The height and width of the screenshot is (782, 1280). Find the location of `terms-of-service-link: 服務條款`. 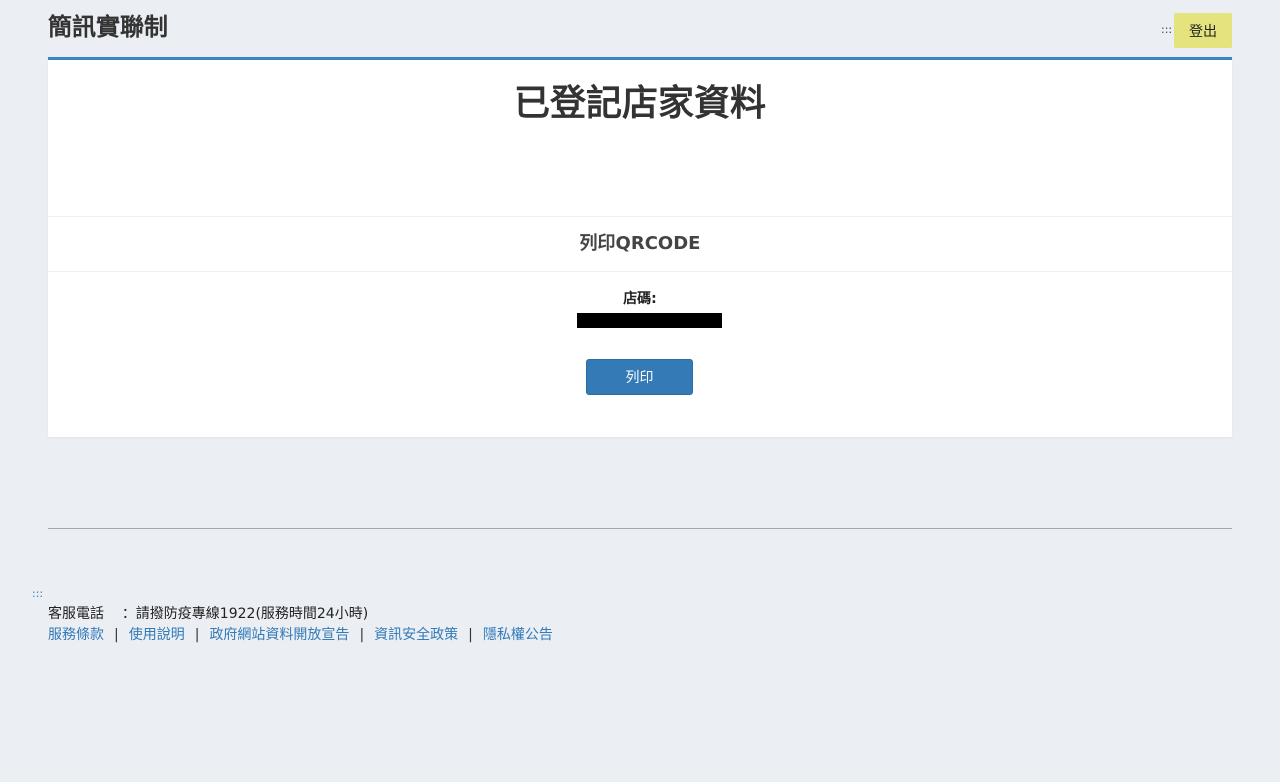

terms-of-service-link: 服務條款 is located at coordinates (76, 635).